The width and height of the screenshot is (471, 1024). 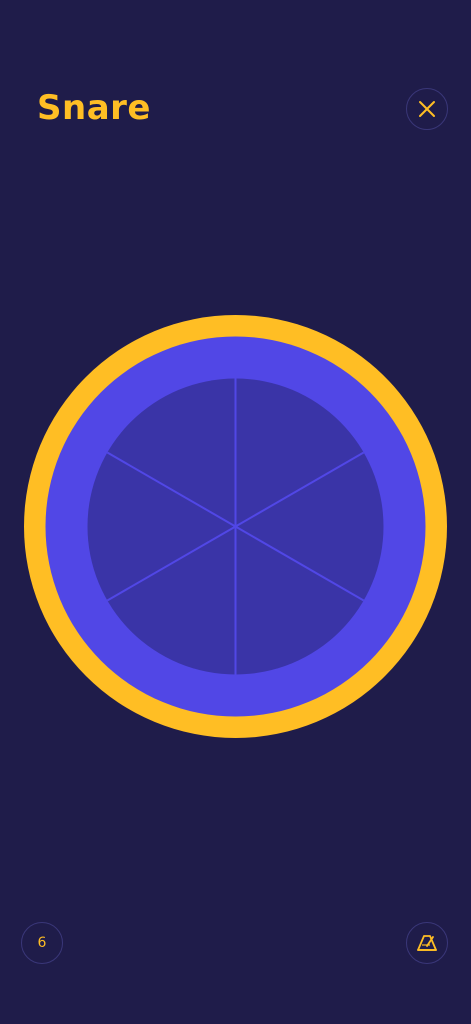 I want to click on close-button, so click(x=427, y=109).